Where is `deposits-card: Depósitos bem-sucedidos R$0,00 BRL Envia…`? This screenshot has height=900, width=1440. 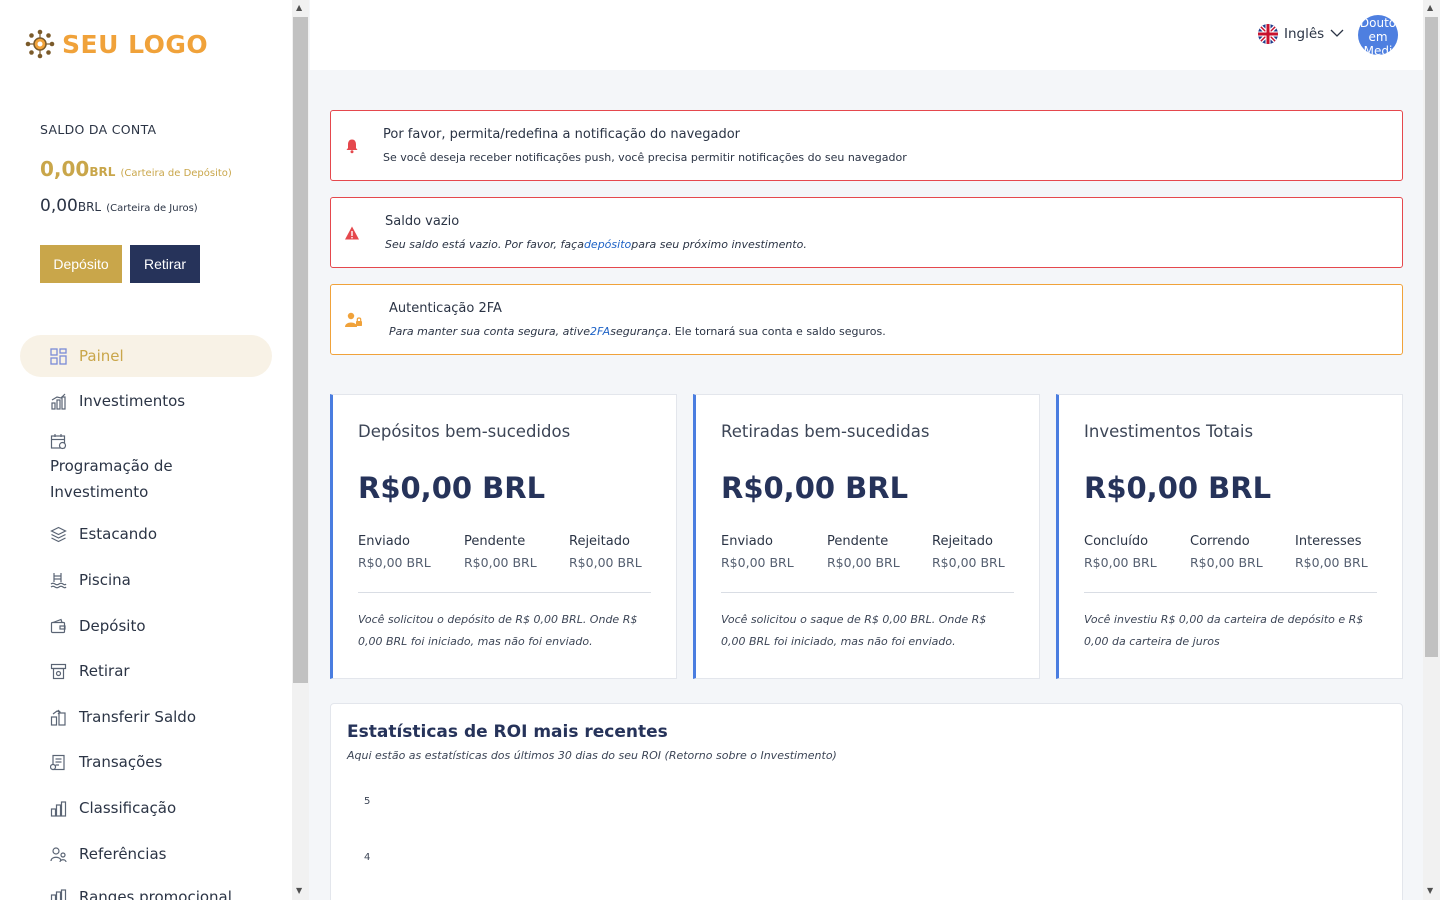
deposits-card: Depósitos bem-sucedidos R$0,00 BRL Envia… is located at coordinates (503, 536).